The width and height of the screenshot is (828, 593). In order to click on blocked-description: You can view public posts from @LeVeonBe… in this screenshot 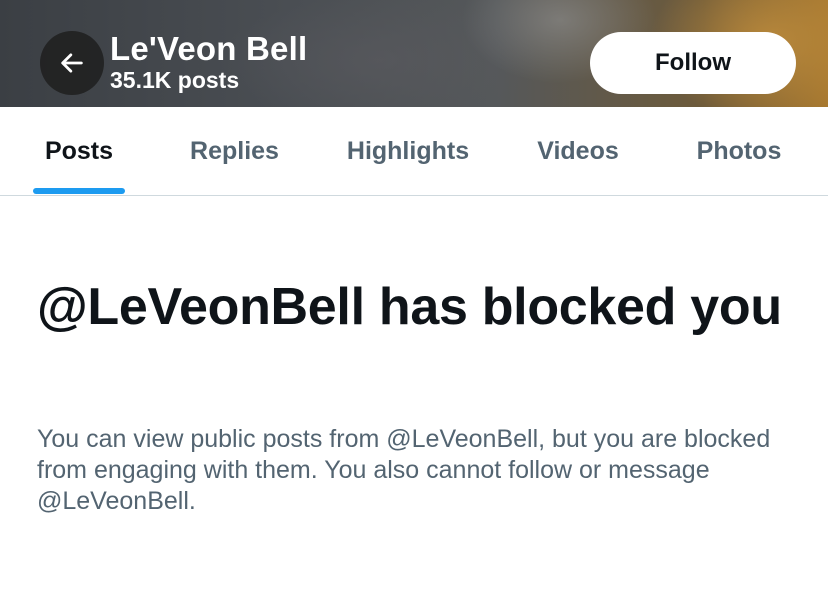, I will do `click(404, 470)`.